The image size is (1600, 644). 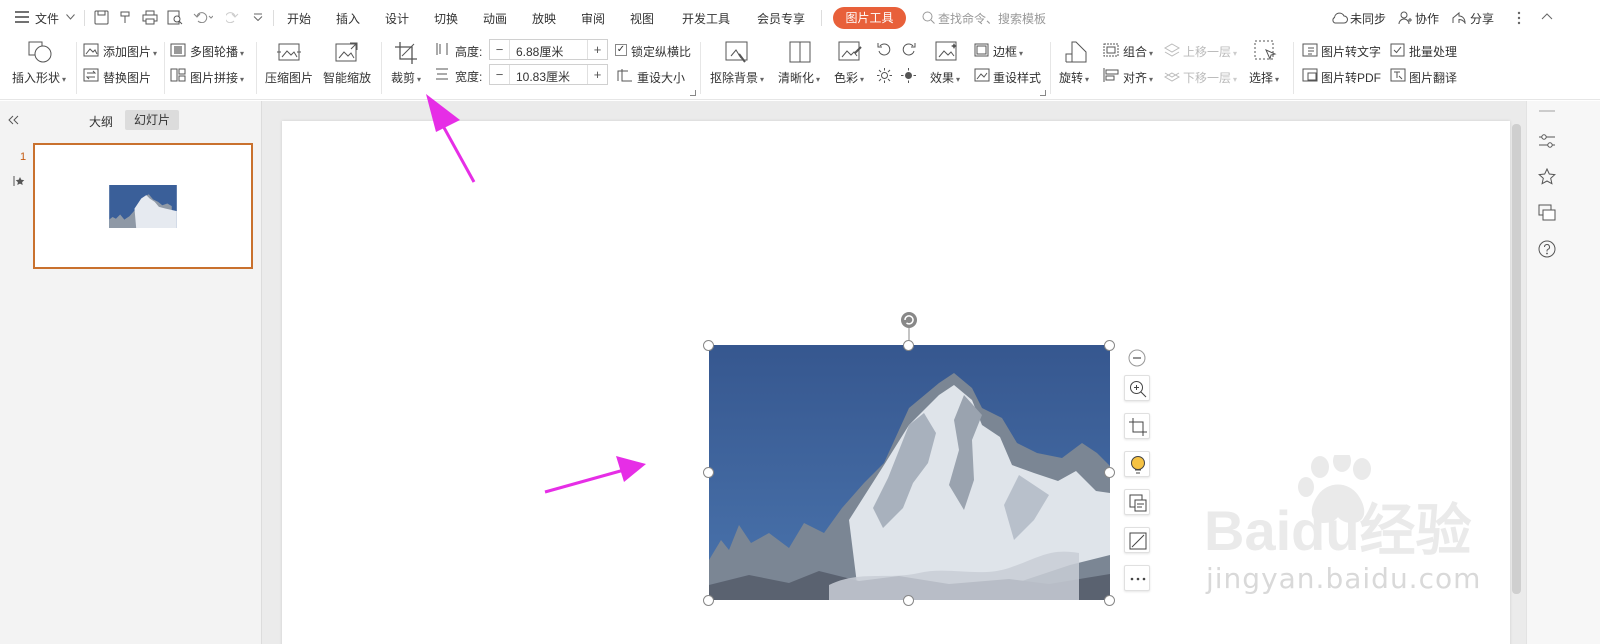 I want to click on resize-handle-top, so click(x=908, y=345).